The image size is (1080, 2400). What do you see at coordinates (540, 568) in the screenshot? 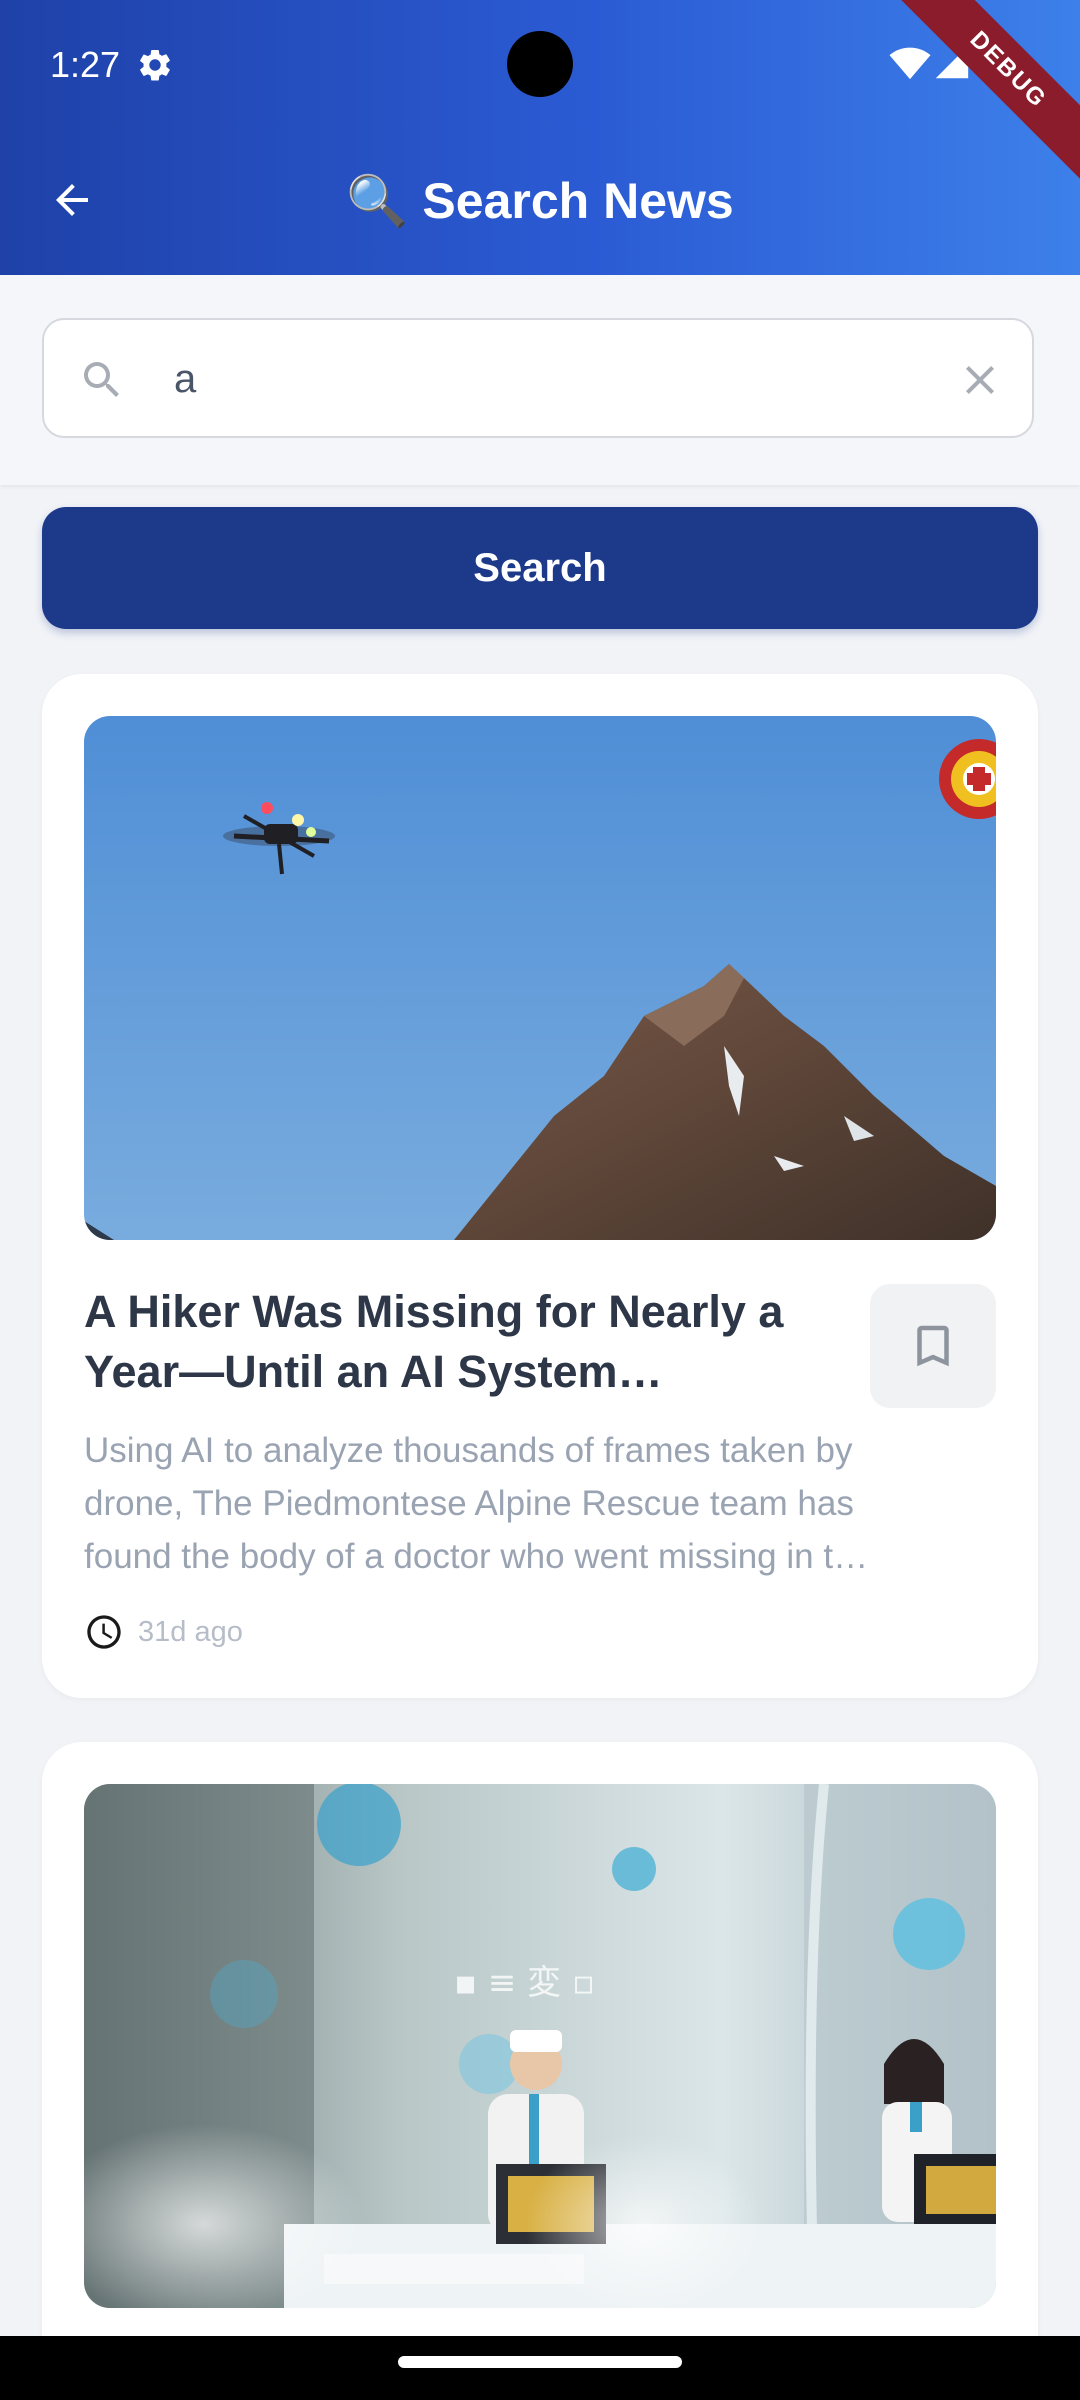
I see `search-button: Search` at bounding box center [540, 568].